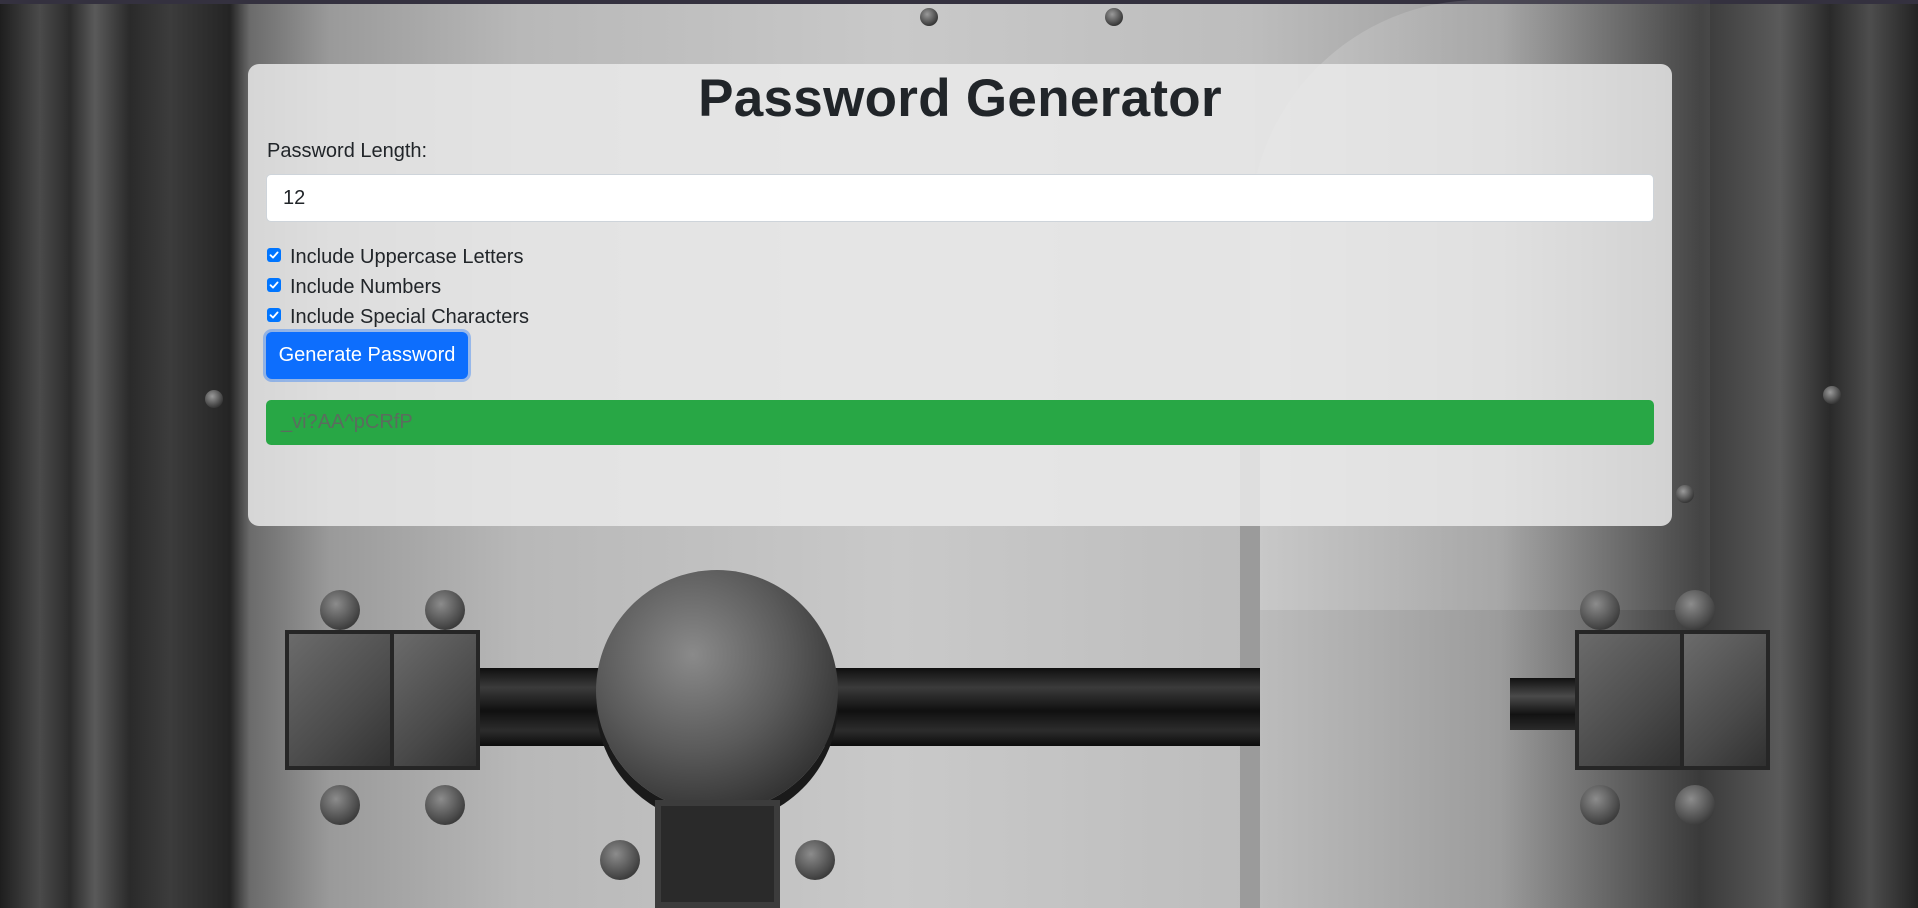 Image resolution: width=1918 pixels, height=908 pixels. Describe the element at coordinates (717, 854) in the screenshot. I see `wheel-base` at that location.